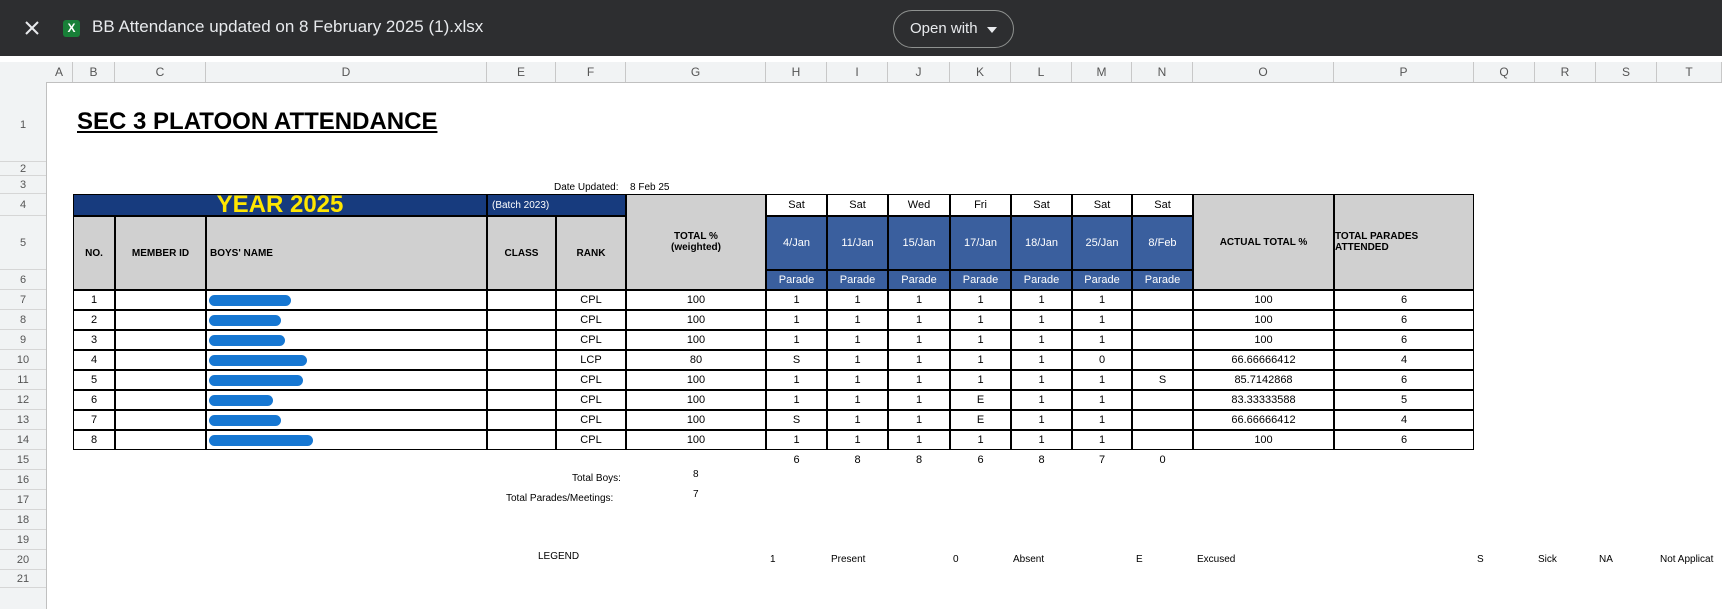 The height and width of the screenshot is (609, 1722). I want to click on member-no: 3, so click(94, 340).